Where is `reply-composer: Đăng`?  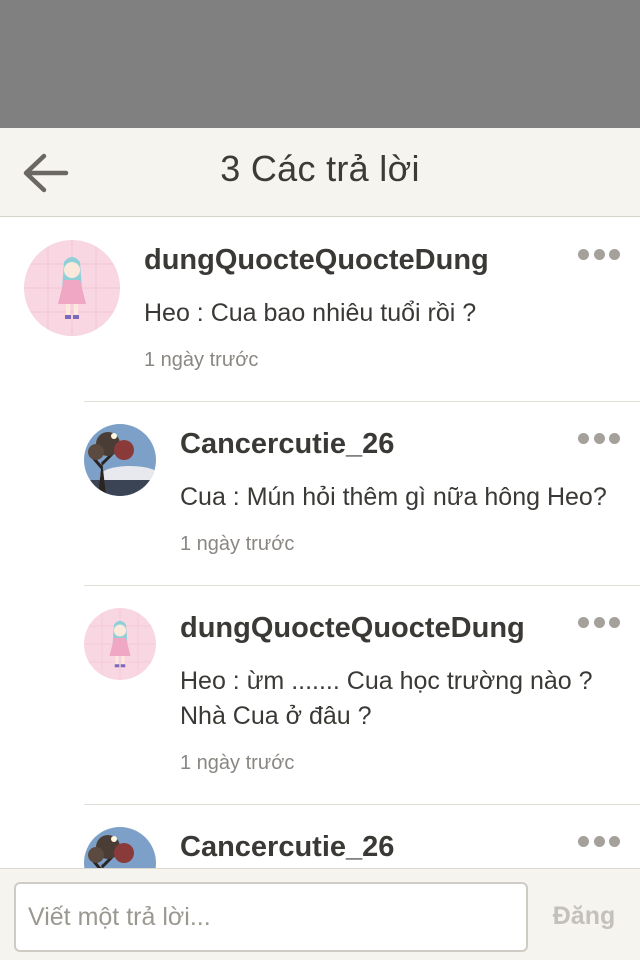
reply-composer: Đăng is located at coordinates (320, 914).